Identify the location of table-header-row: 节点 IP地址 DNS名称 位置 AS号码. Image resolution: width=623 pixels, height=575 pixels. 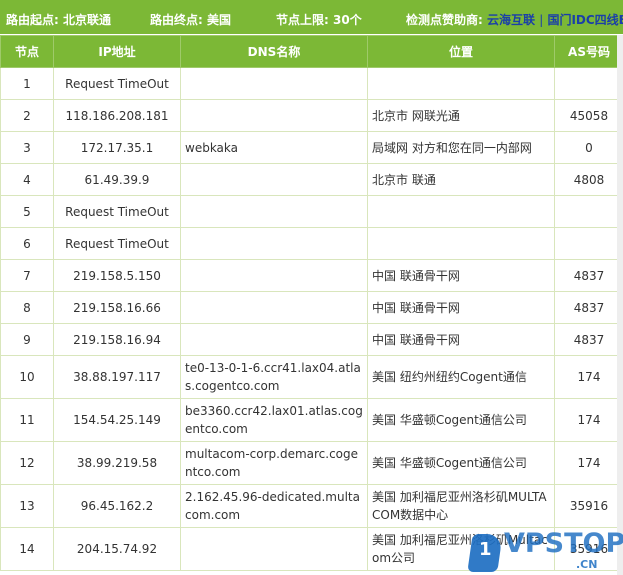
(311, 51).